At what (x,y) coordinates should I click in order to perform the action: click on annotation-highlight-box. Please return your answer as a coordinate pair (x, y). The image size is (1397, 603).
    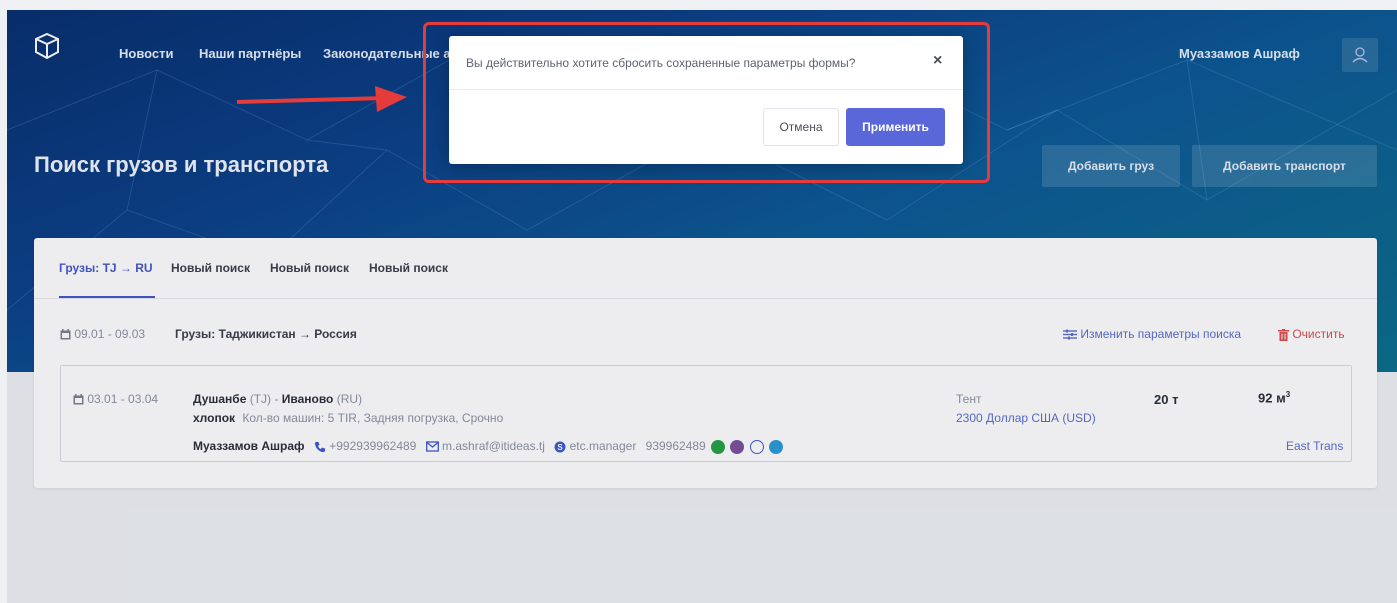
    Looking at the image, I should click on (706, 102).